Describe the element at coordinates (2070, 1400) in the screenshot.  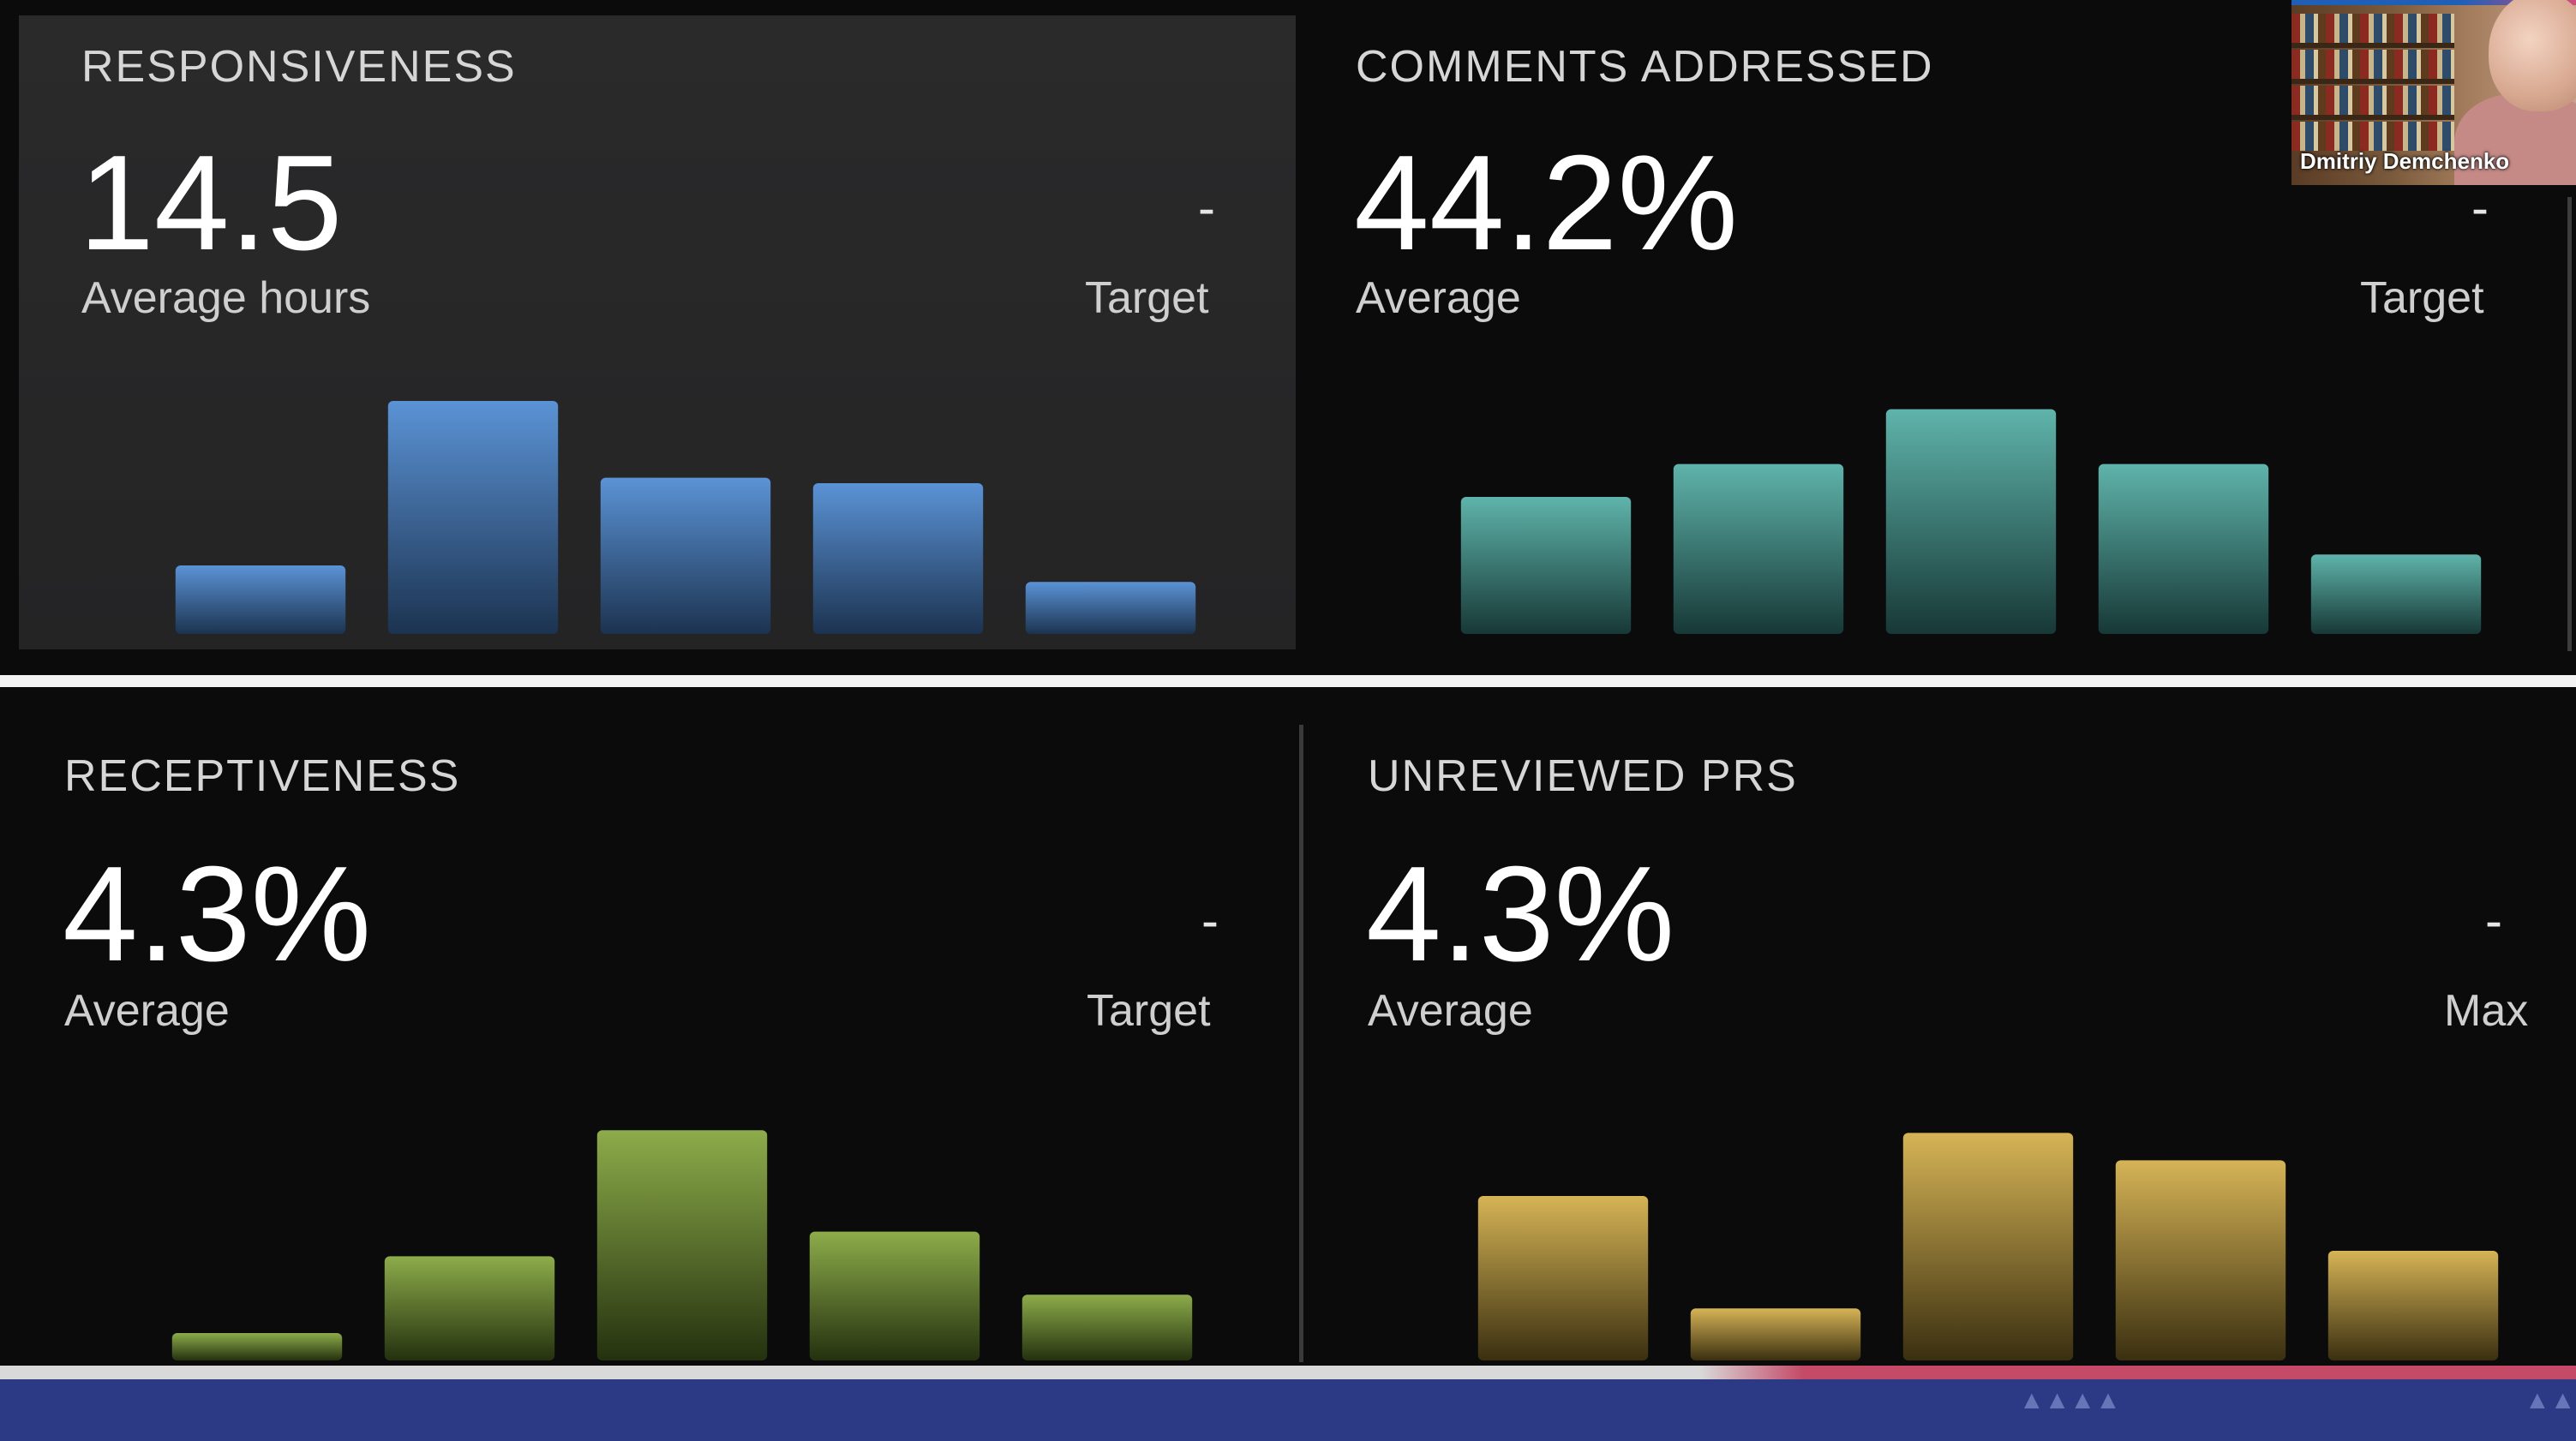
I see `bottom-bar-icon: ▲▲▲▲` at that location.